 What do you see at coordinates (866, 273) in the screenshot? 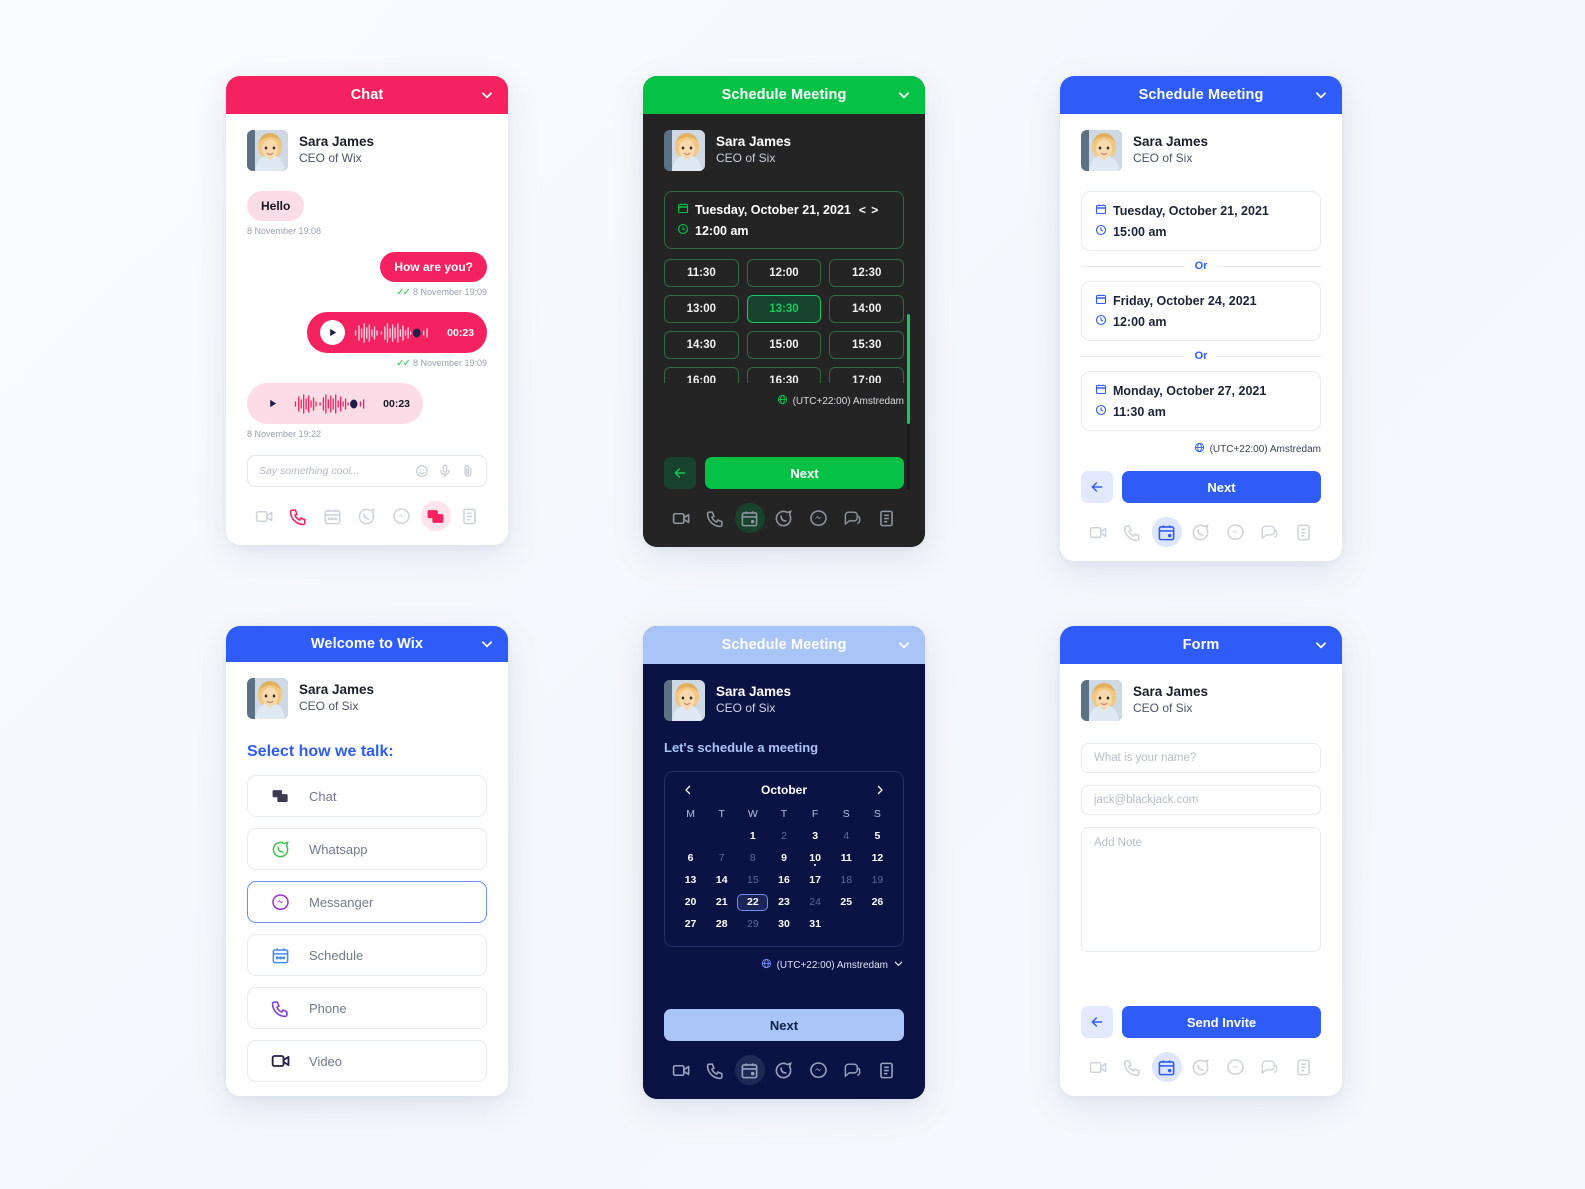
I see `time-slot: 12:30` at bounding box center [866, 273].